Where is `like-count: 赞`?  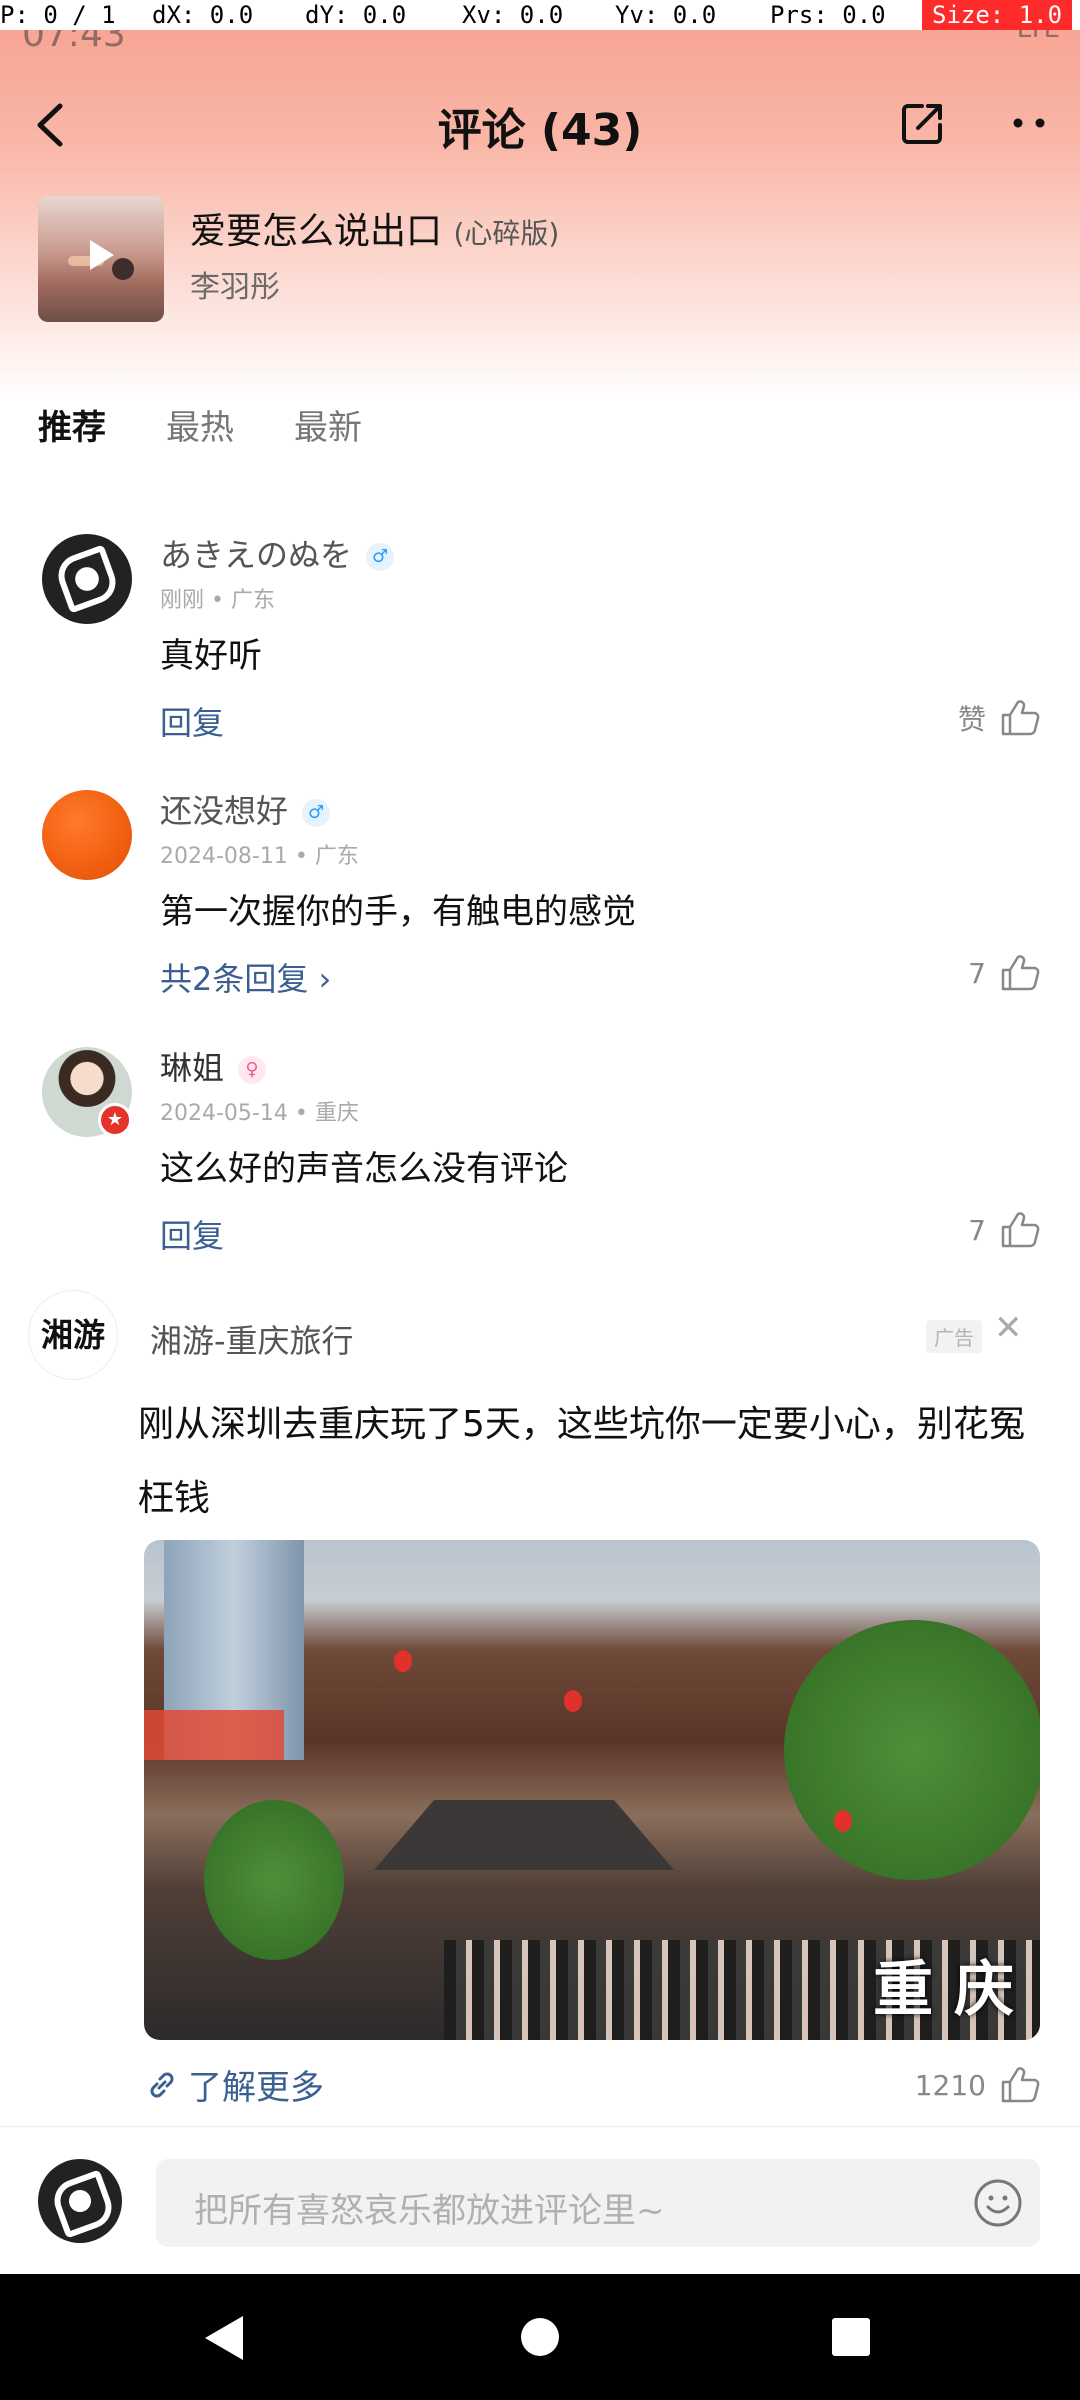 like-count: 赞 is located at coordinates (971, 719).